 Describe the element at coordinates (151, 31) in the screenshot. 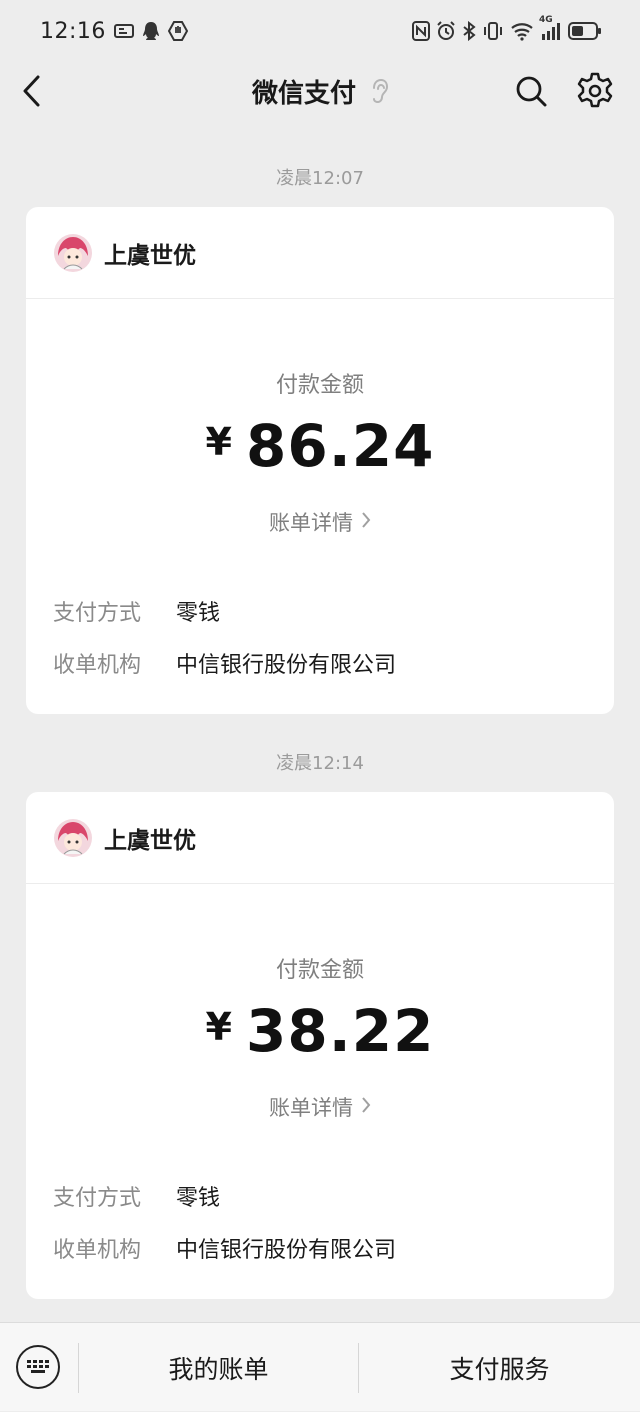

I see `qq-icon` at that location.